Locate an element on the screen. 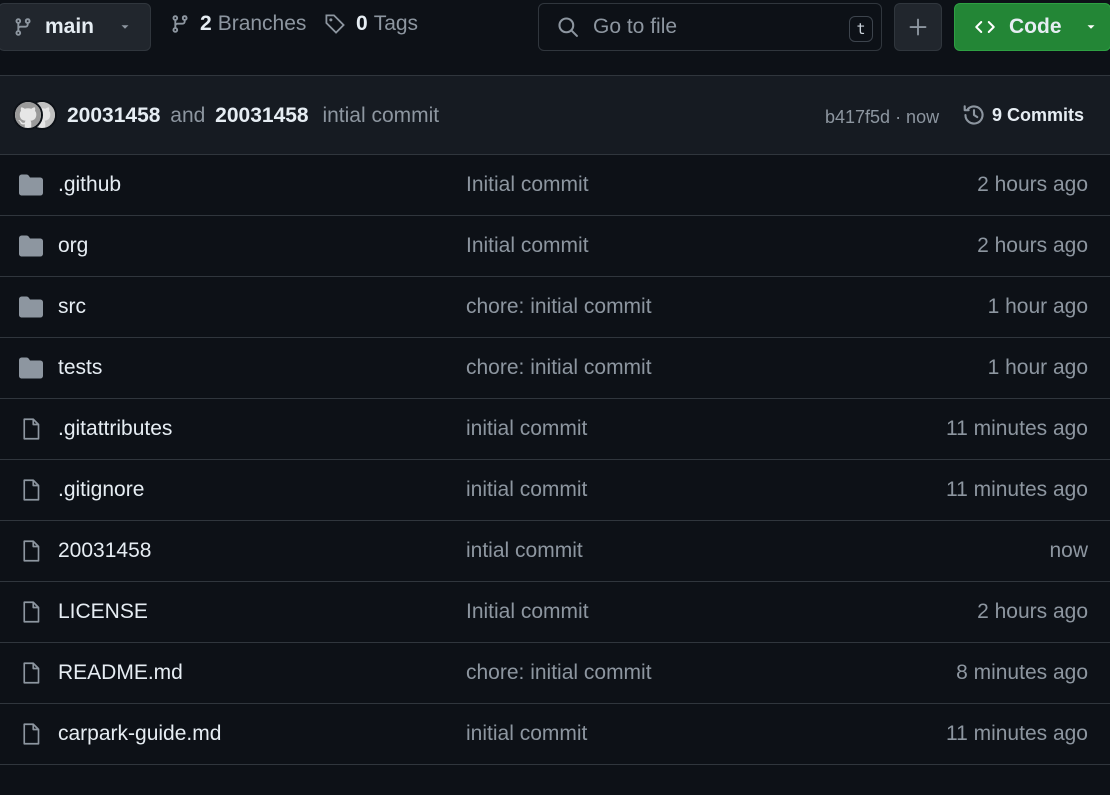  add-file-button is located at coordinates (918, 27).